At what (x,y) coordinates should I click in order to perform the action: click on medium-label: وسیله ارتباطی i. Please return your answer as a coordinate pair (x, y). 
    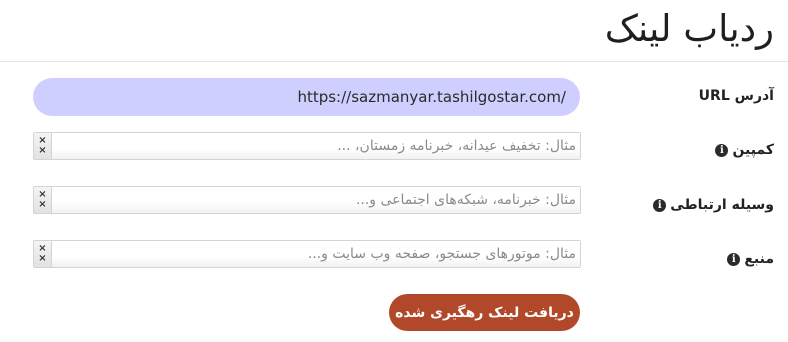
    Looking at the image, I should click on (713, 205).